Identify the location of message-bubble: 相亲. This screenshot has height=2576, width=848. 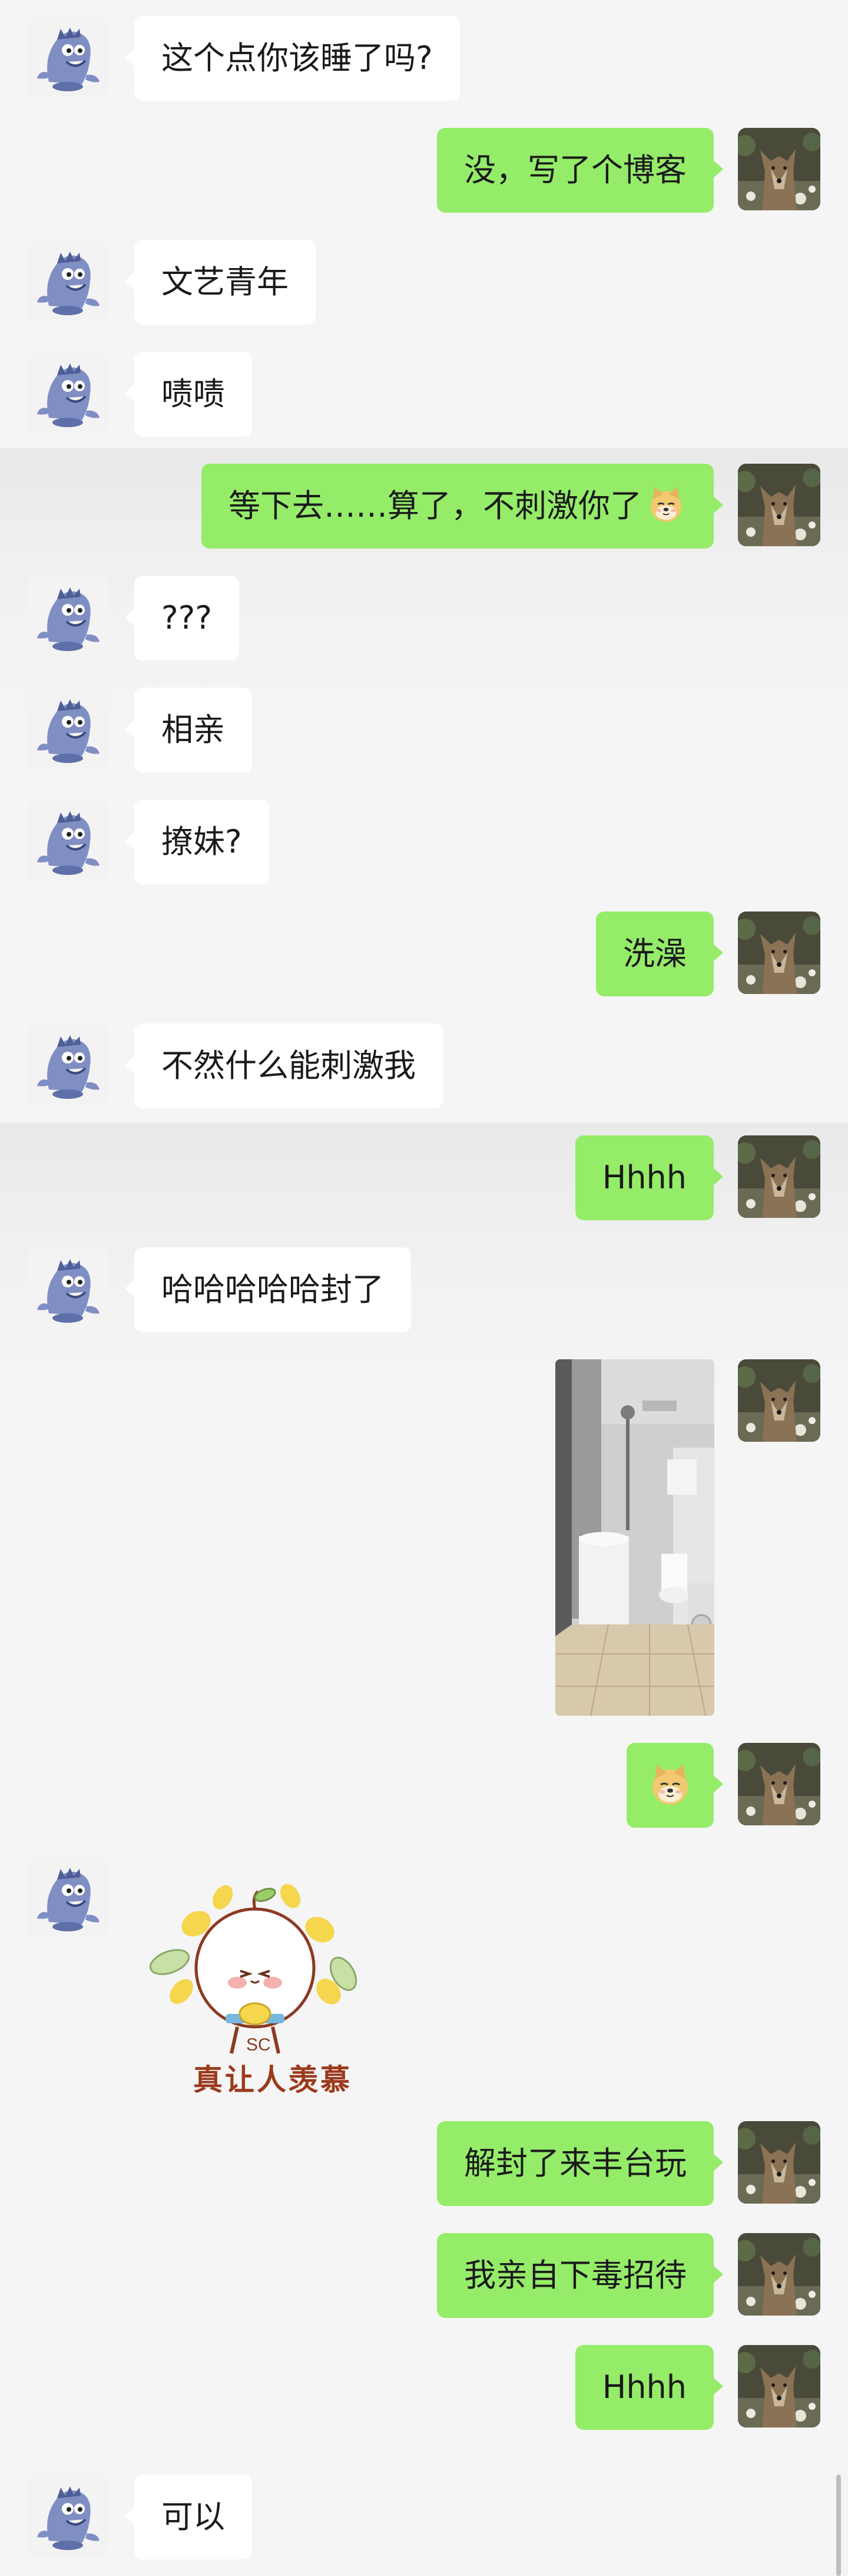
(189, 730).